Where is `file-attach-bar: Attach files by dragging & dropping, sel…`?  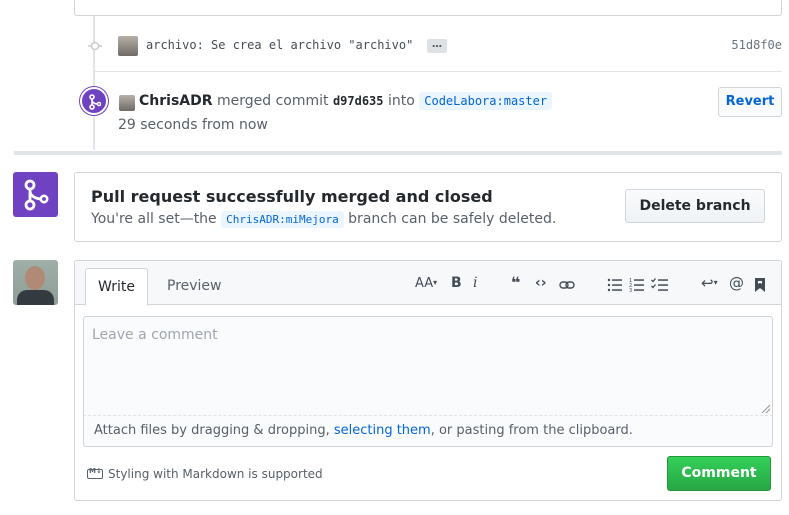 file-attach-bar: Attach files by dragging & dropping, sel… is located at coordinates (428, 431).